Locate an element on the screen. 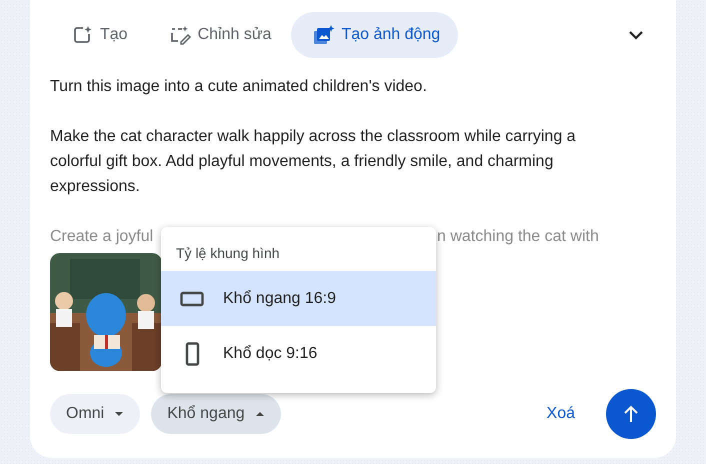 This screenshot has height=464, width=706. send-button is located at coordinates (631, 414).